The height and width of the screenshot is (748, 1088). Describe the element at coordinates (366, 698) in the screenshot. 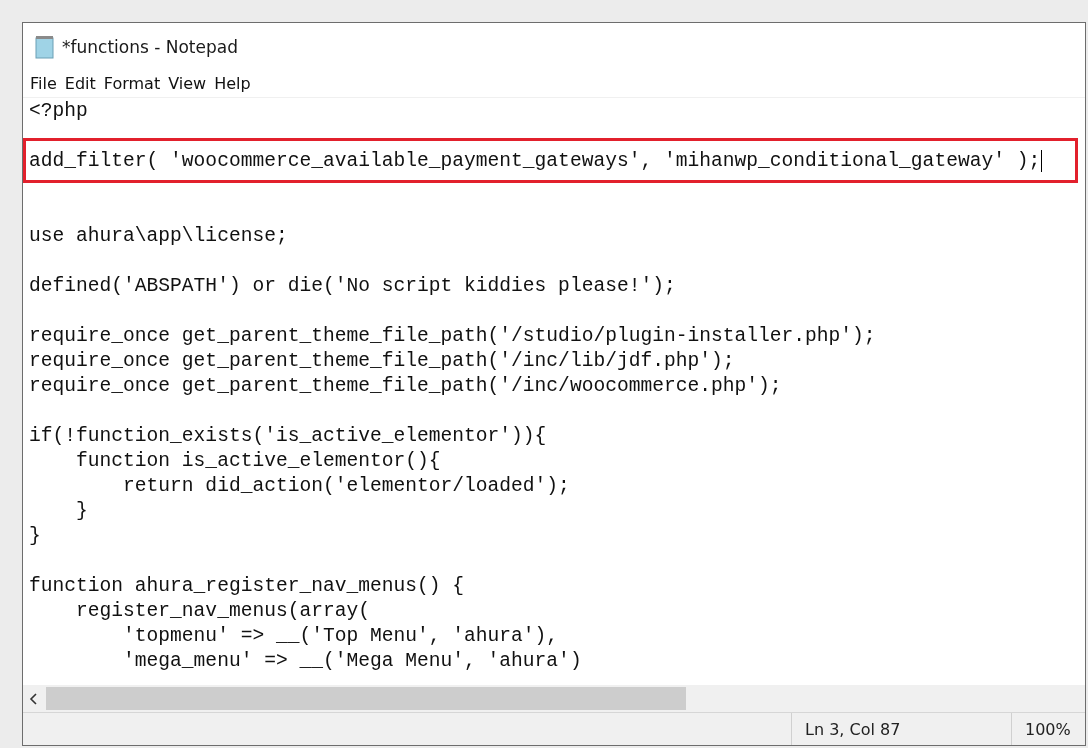

I see `scrollbar-thumb` at that location.